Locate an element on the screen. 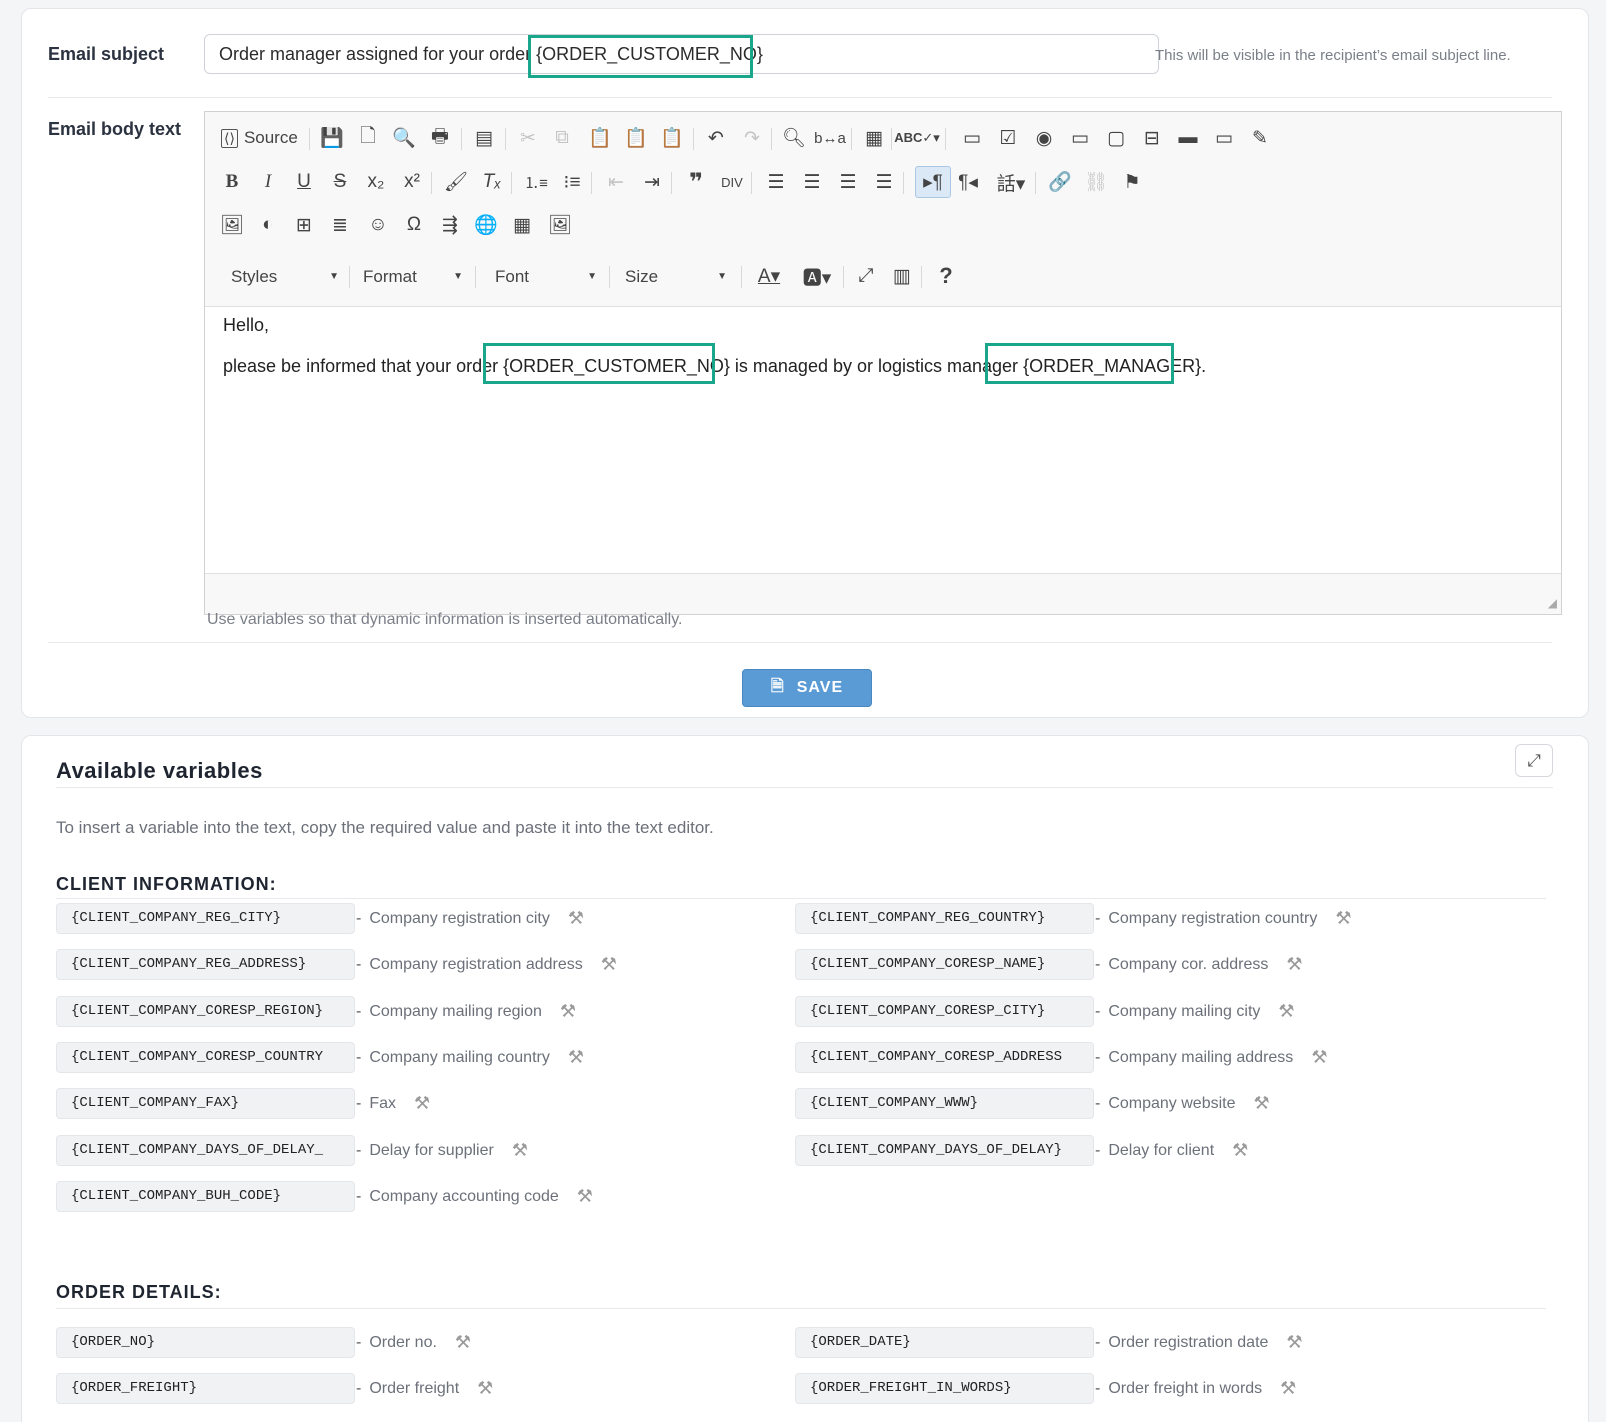 This screenshot has height=1422, width=1606. button-field-icon: ▬ is located at coordinates (1188, 138).